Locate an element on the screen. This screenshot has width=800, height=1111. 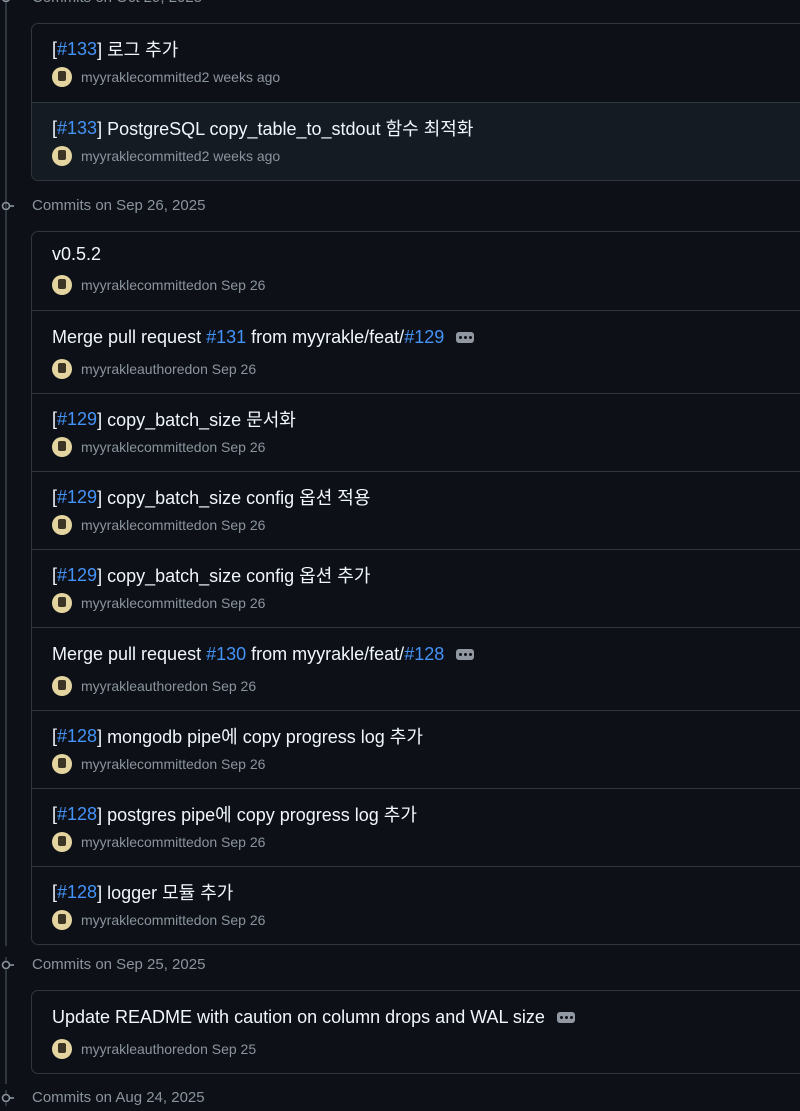
commit-title-text: ] mongodb pipe에 copy progress log 추가 is located at coordinates (260, 737).